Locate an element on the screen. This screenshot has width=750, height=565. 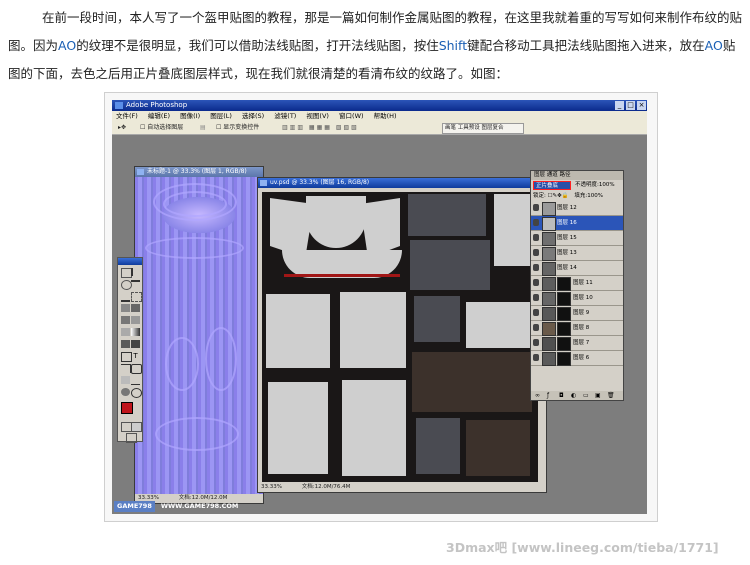
move-tool-icon: ▸✥ is located at coordinates (122, 127).